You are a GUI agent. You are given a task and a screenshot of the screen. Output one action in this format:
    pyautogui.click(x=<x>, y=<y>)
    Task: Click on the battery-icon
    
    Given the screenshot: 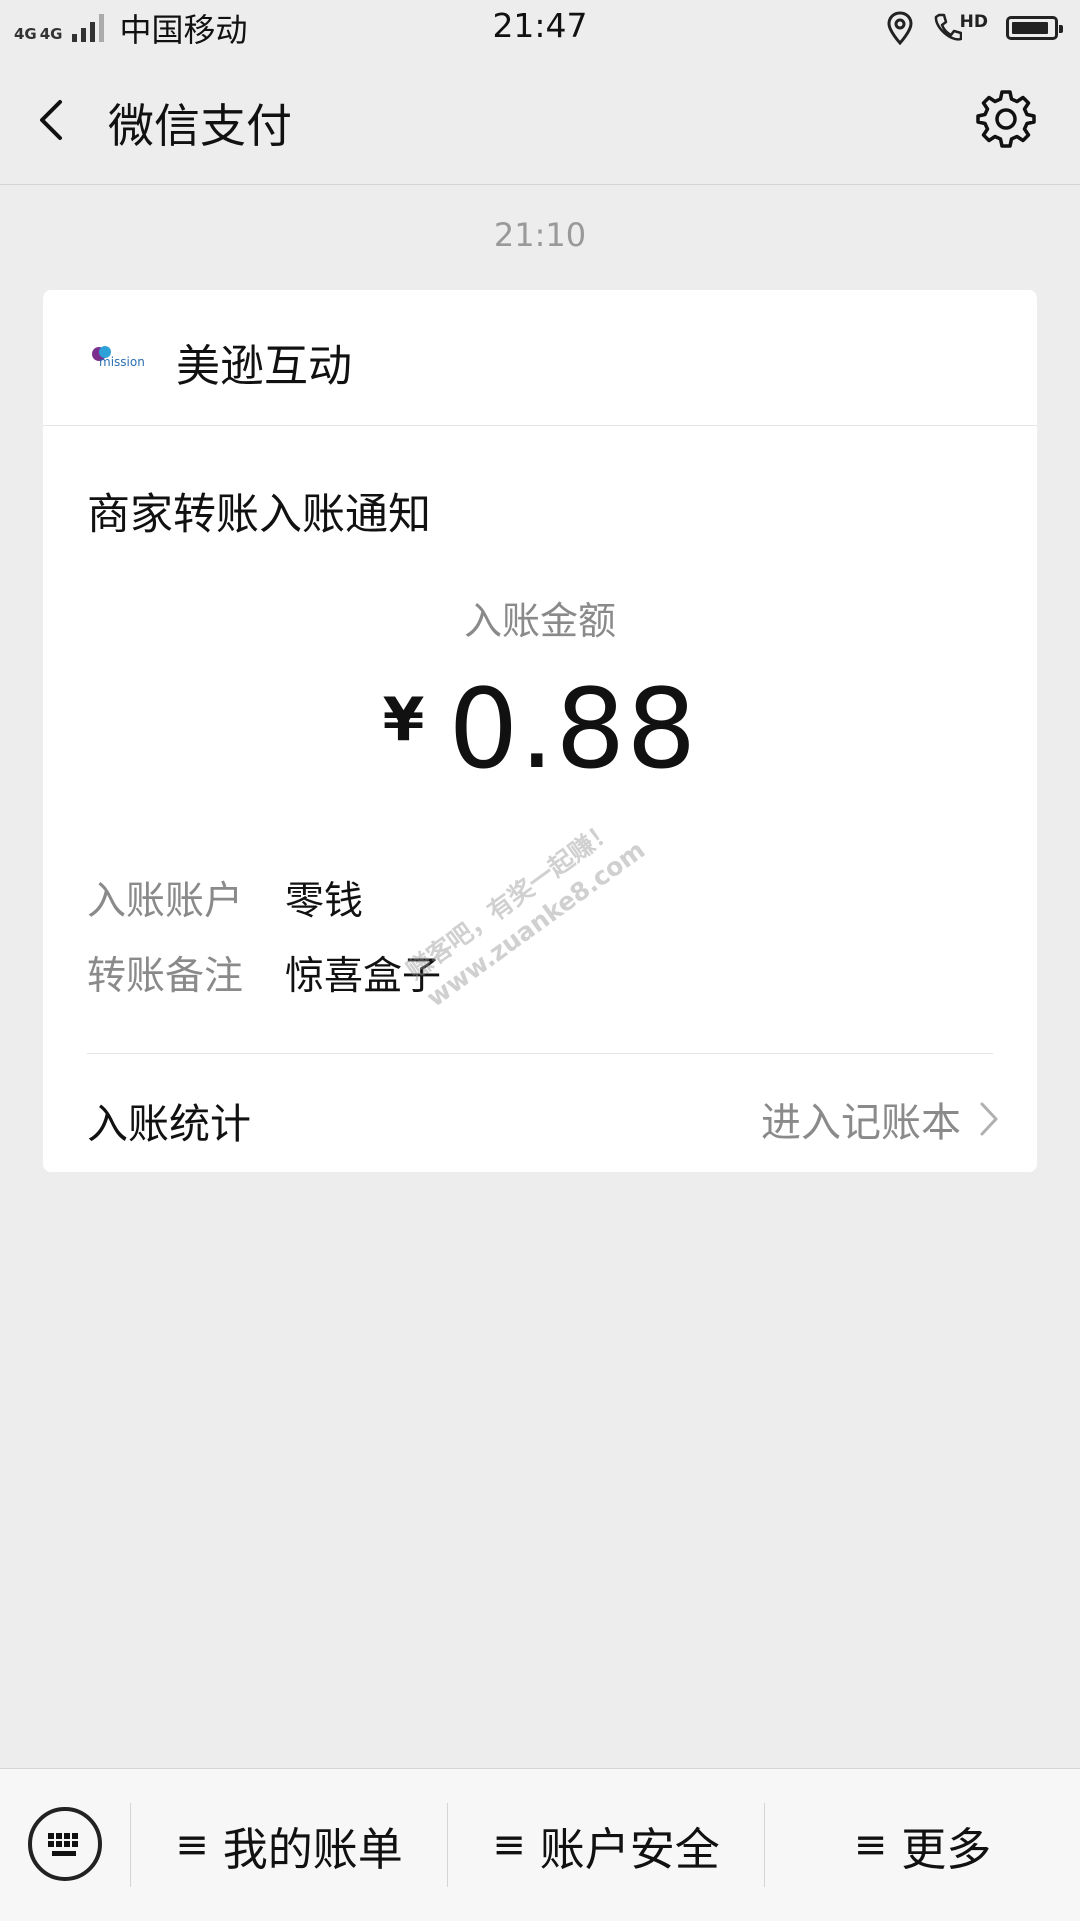 What is the action you would take?
    pyautogui.click(x=1034, y=28)
    